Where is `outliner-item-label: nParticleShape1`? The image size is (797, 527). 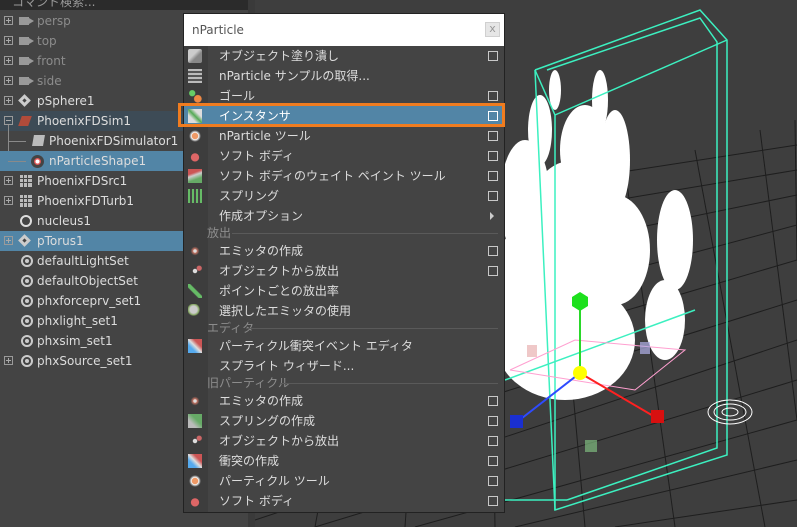 outliner-item-label: nParticleShape1 is located at coordinates (98, 161).